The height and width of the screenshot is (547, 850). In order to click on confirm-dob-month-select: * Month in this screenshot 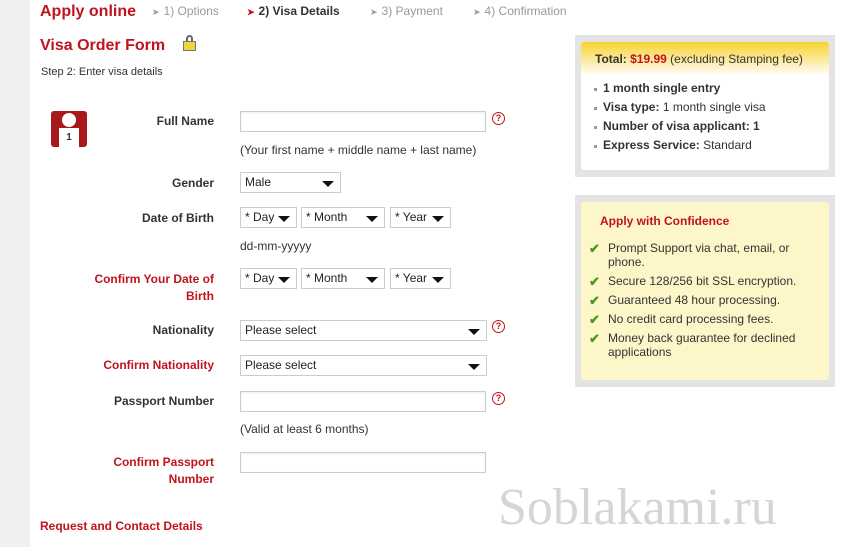, I will do `click(343, 278)`.